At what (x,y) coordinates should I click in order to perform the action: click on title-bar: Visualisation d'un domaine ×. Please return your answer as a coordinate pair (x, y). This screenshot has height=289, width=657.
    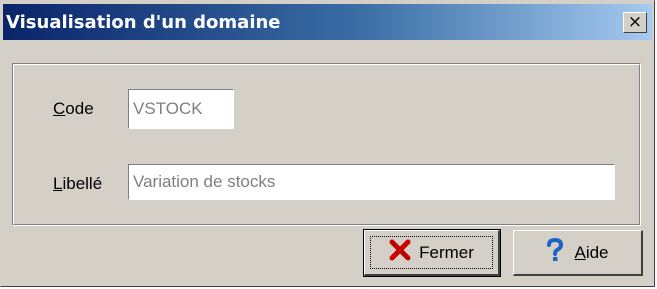
    Looking at the image, I should click on (327, 22).